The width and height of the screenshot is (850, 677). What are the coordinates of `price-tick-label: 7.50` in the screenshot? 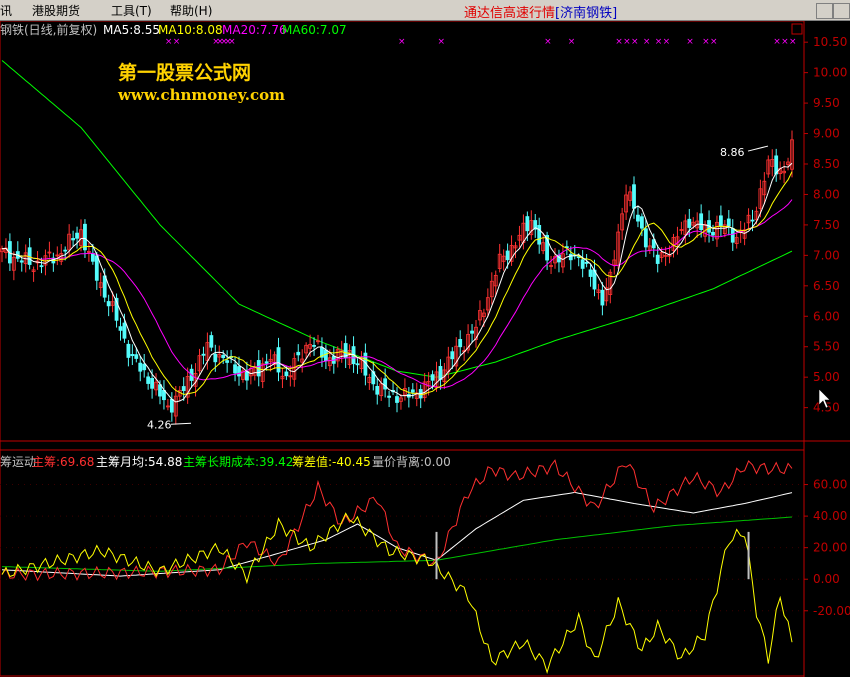 It's located at (826, 225).